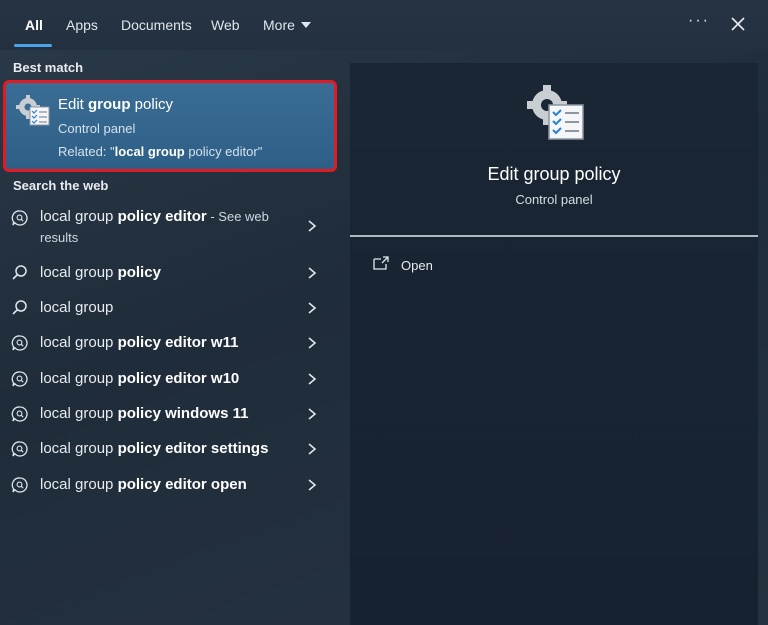 Image resolution: width=768 pixels, height=625 pixels. I want to click on web-result-text: local group policy windows 11, so click(144, 413).